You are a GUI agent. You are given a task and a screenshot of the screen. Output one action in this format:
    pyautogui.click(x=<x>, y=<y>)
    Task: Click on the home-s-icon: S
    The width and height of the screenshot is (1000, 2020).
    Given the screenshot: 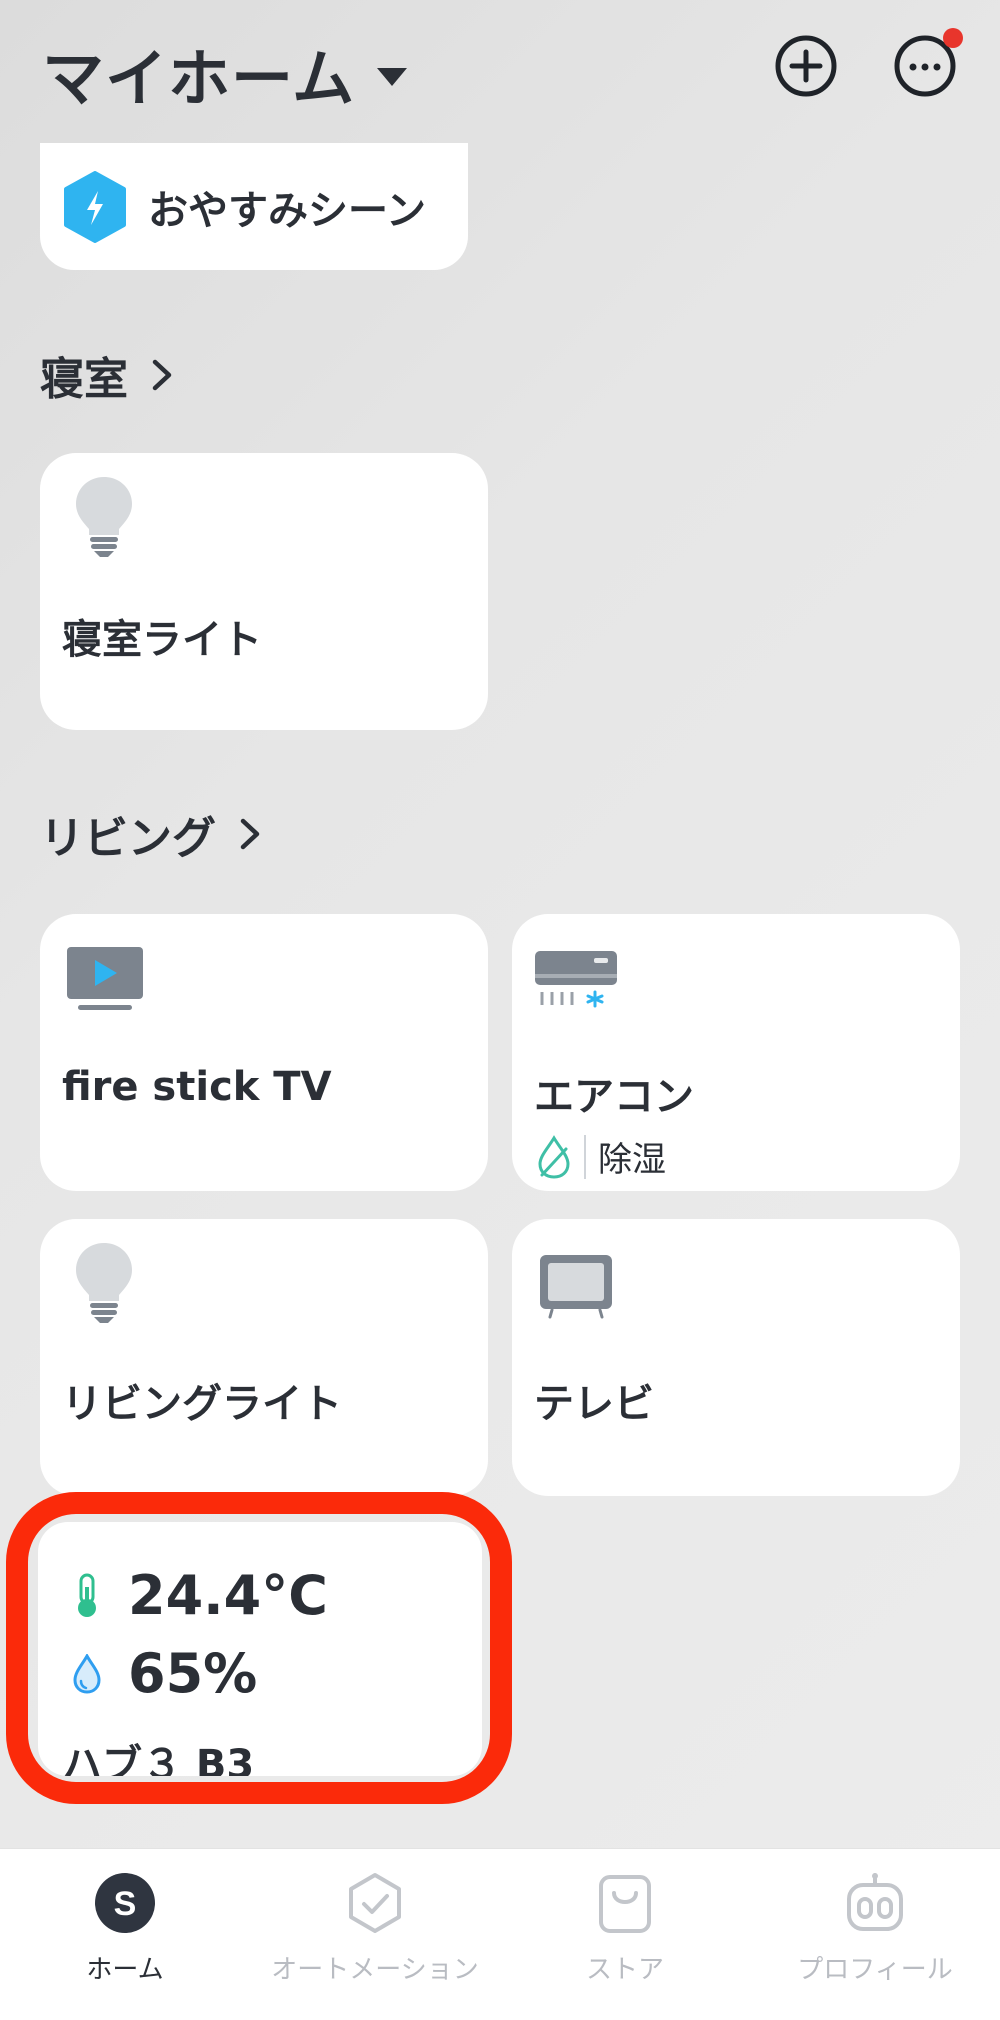 What is the action you would take?
    pyautogui.click(x=125, y=1903)
    